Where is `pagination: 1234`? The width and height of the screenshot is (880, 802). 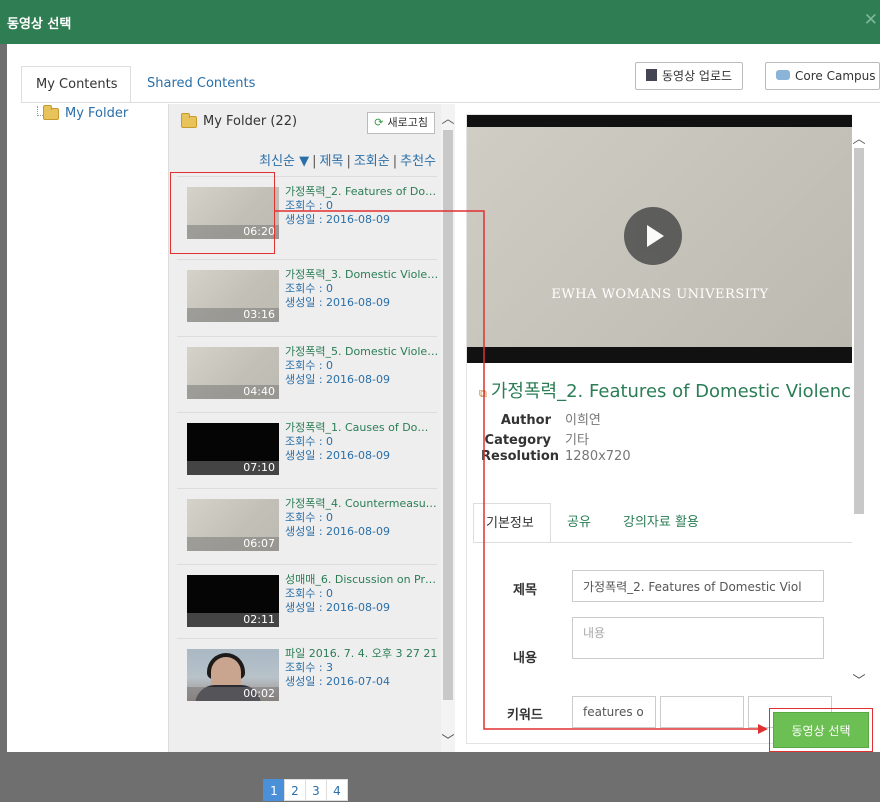
pagination: 1234 is located at coordinates (305, 790).